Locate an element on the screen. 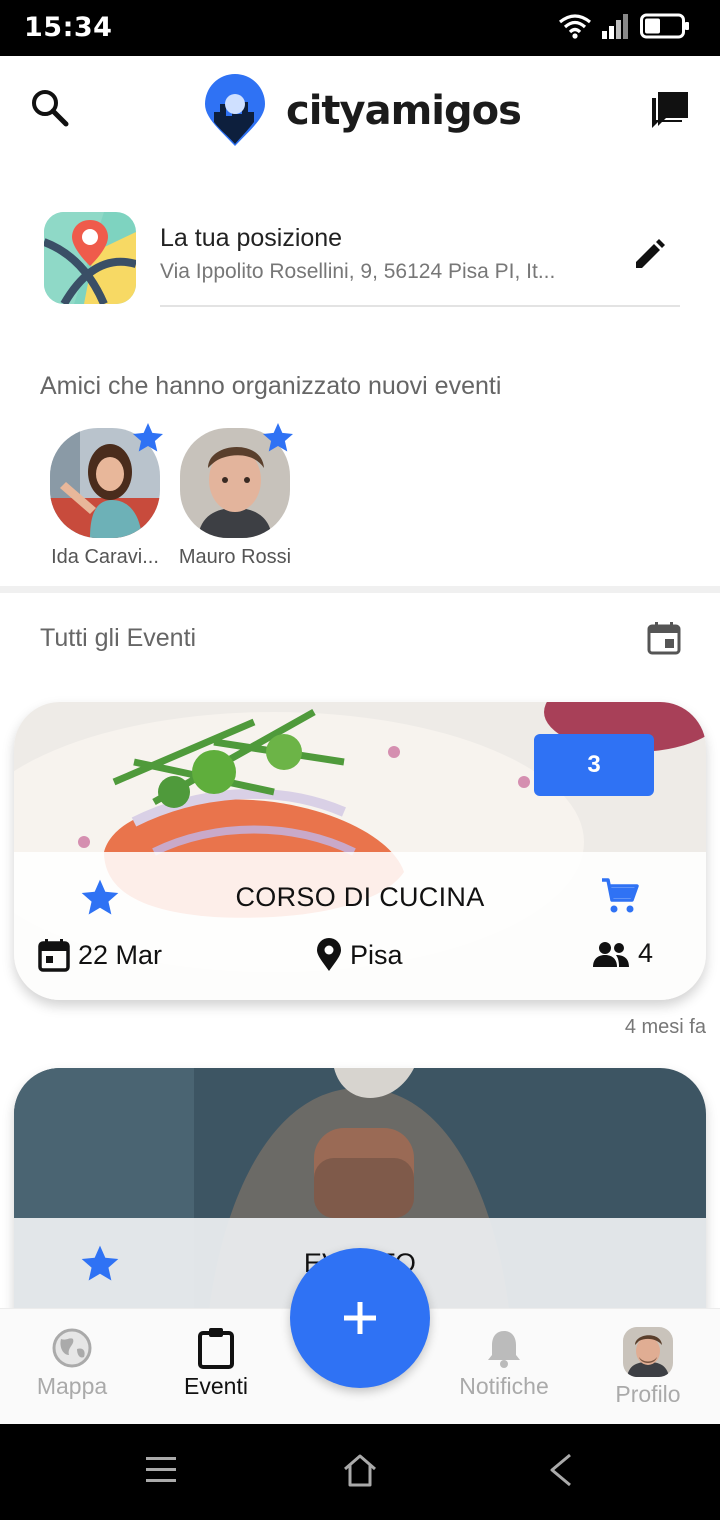 This screenshot has width=720, height=1520. home-icon is located at coordinates (360, 1470).